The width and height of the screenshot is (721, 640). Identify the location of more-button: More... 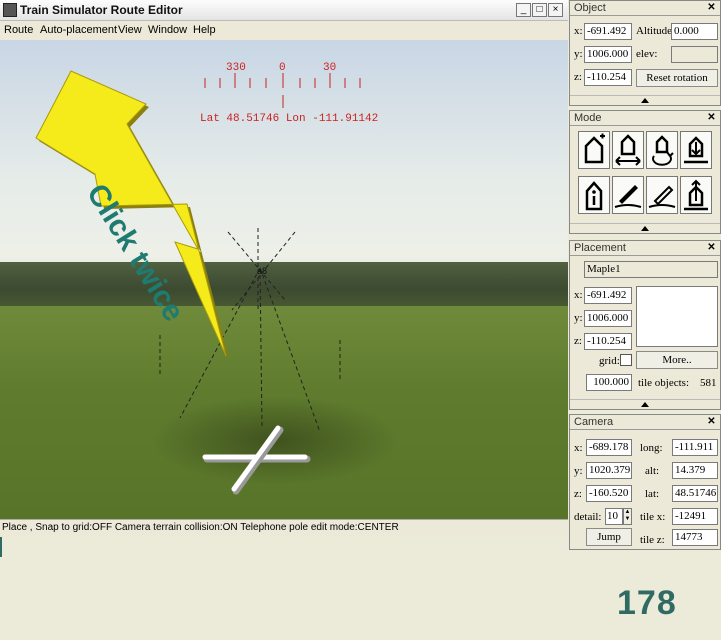
(677, 360).